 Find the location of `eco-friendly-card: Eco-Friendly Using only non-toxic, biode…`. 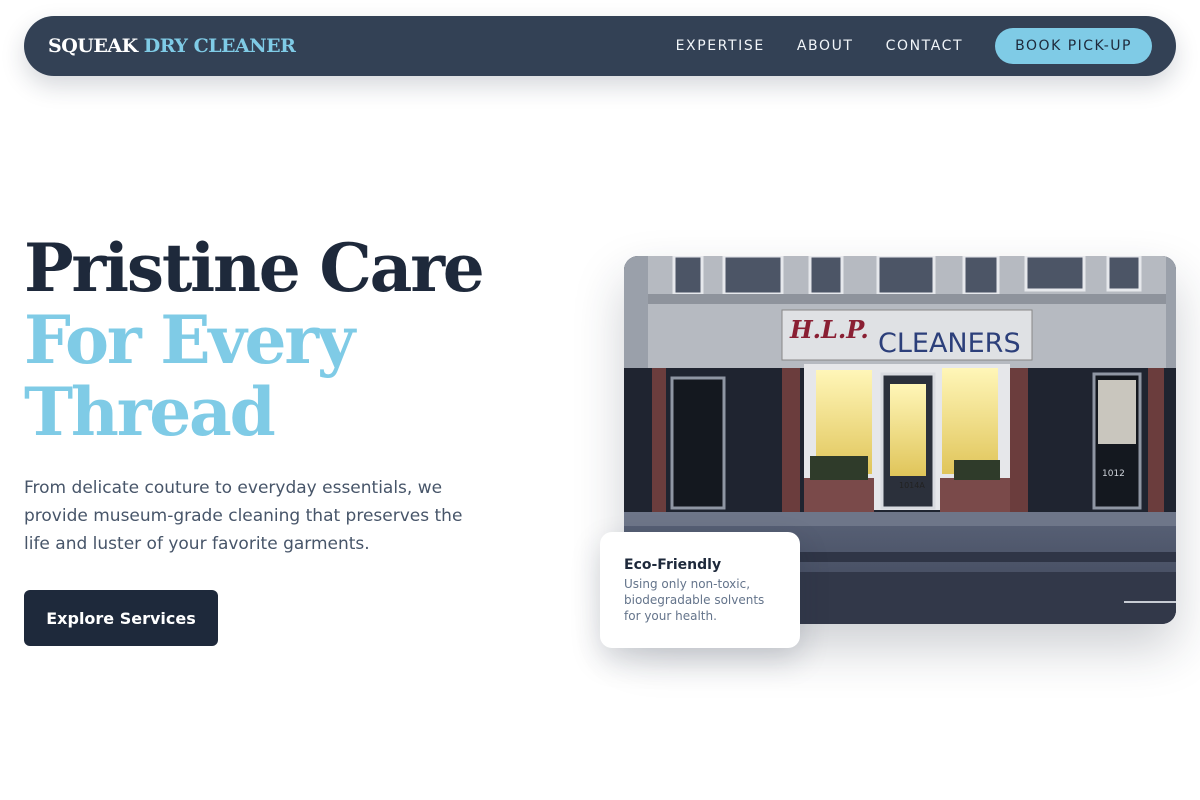

eco-friendly-card: Eco-Friendly Using only non-toxic, biode… is located at coordinates (700, 590).